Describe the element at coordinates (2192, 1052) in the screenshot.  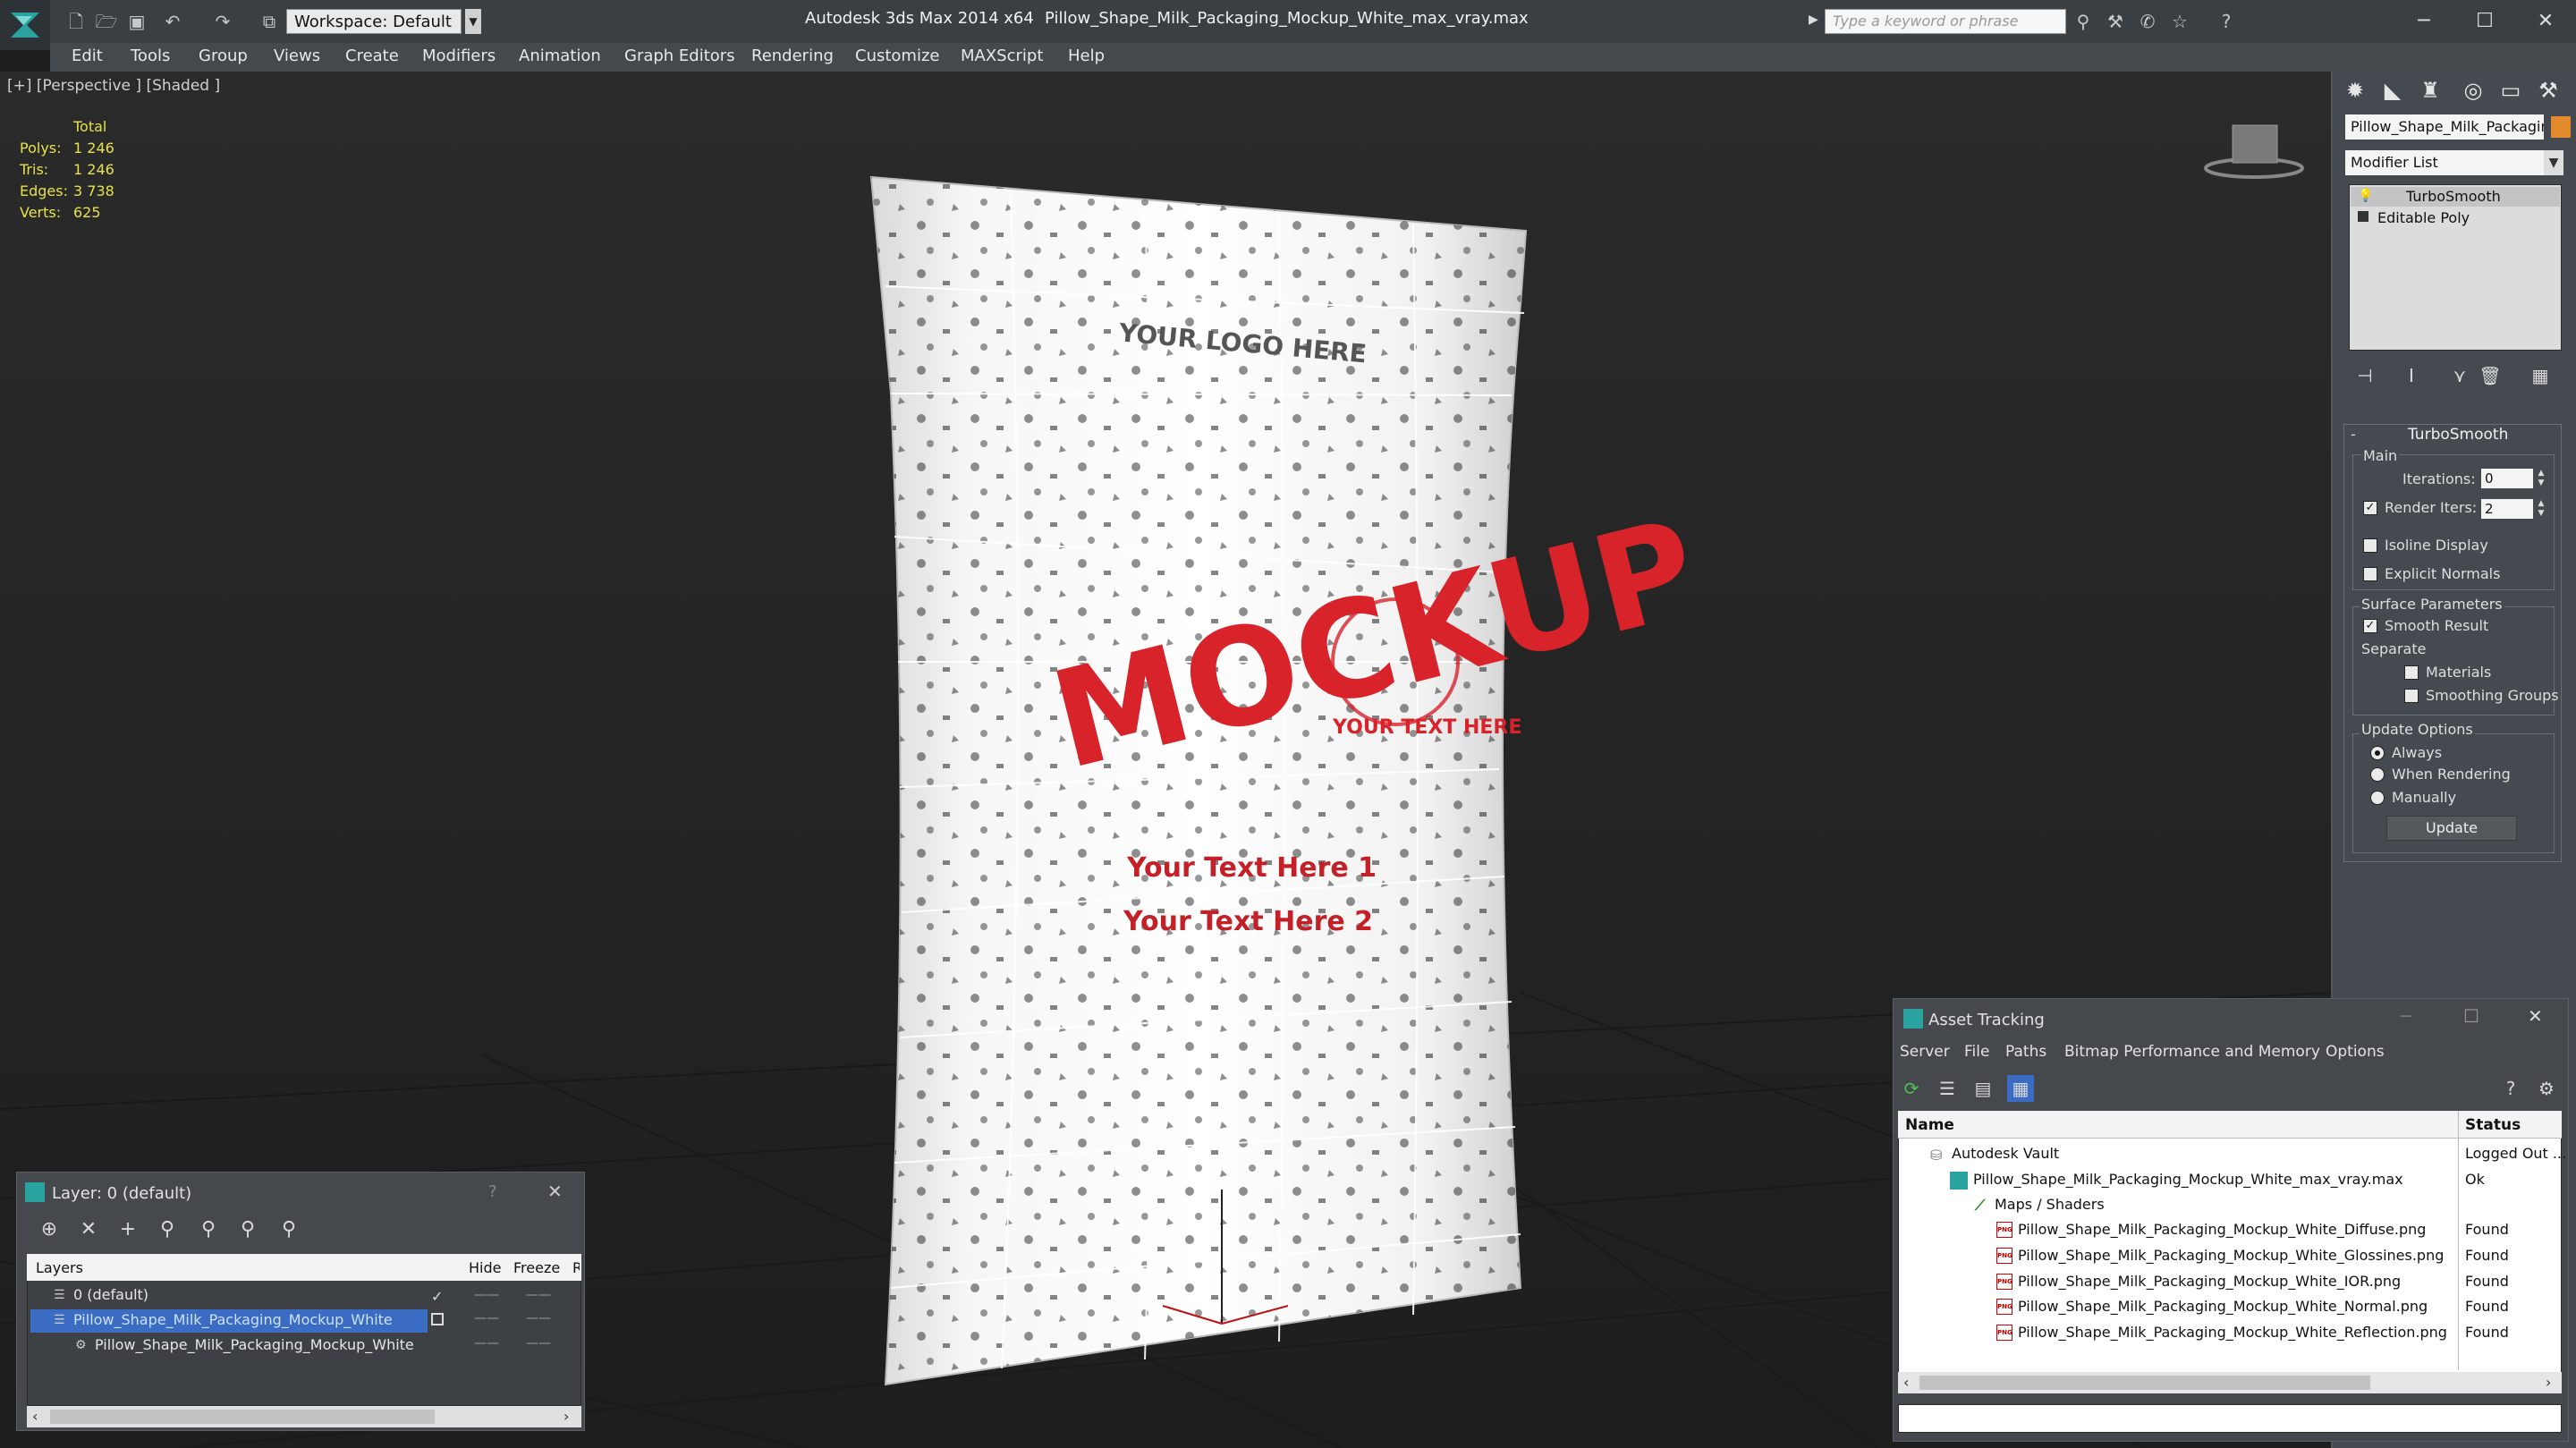
I see `asset-menu-bitmap: Bitmap Performance and Memory` at that location.